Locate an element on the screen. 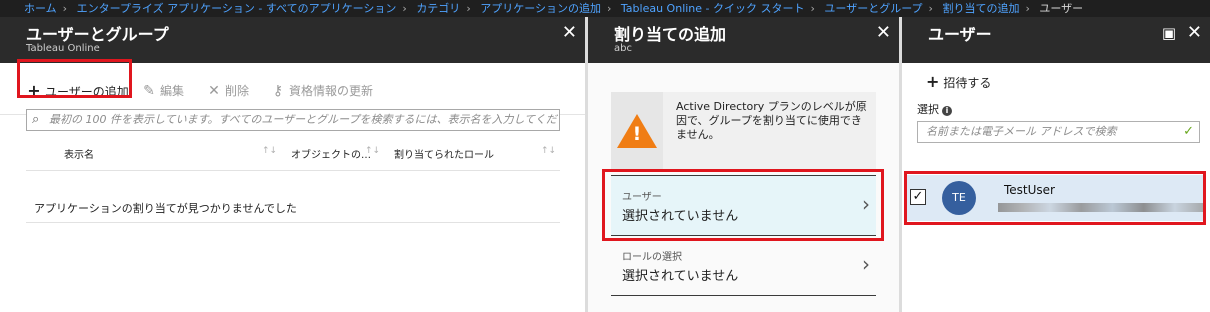 The height and width of the screenshot is (312, 1210). user-search-placeholder: 名前または電子メール アドレスで検索 is located at coordinates (1021, 131).